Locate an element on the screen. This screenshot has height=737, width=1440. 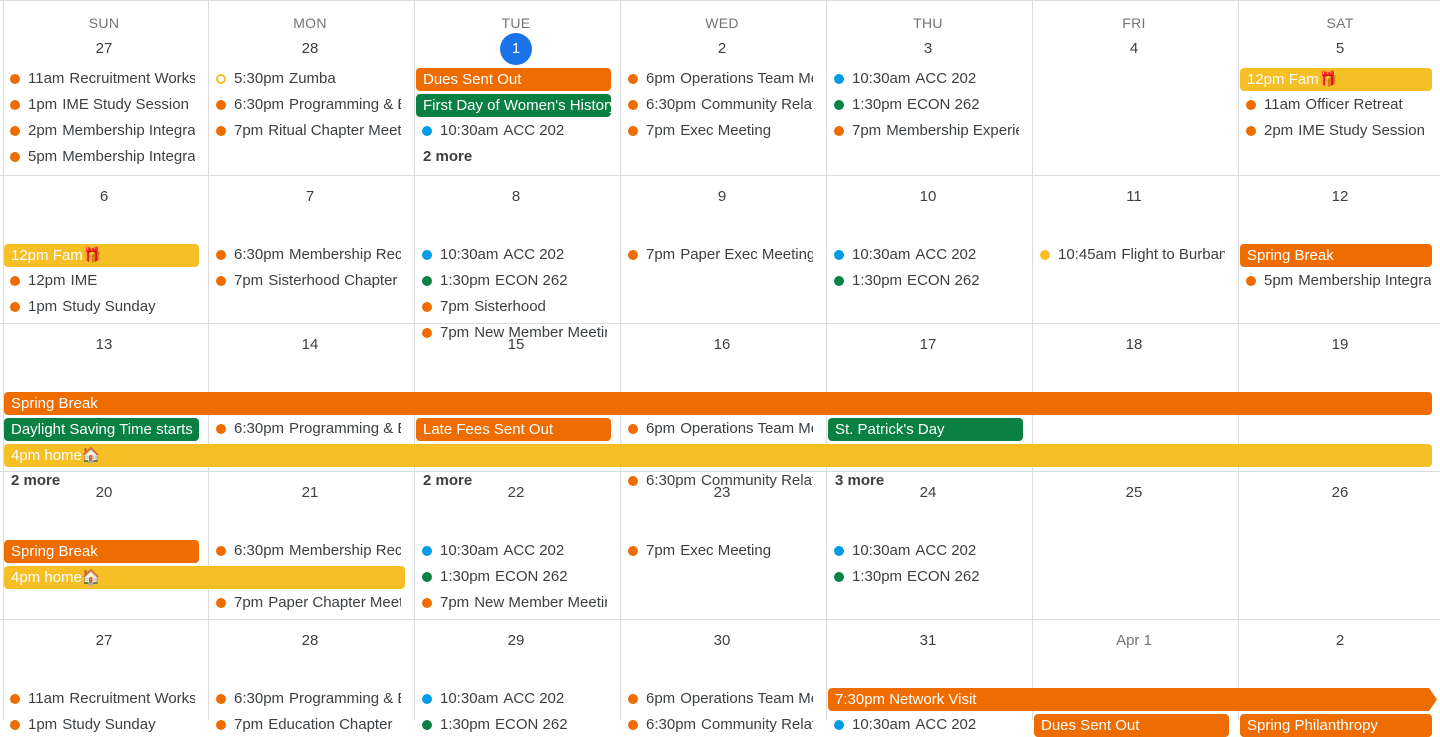
timed-event: 12pm IME is located at coordinates (99, 281).